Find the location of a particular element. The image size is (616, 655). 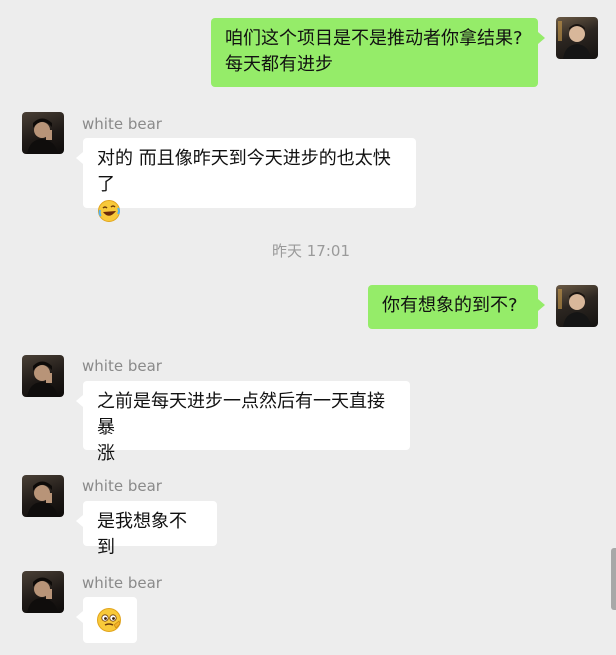

message-bubble-outgoing: 咱们这个项目是不是推动者你拿结果? 每天都有进步 is located at coordinates (378, 52).